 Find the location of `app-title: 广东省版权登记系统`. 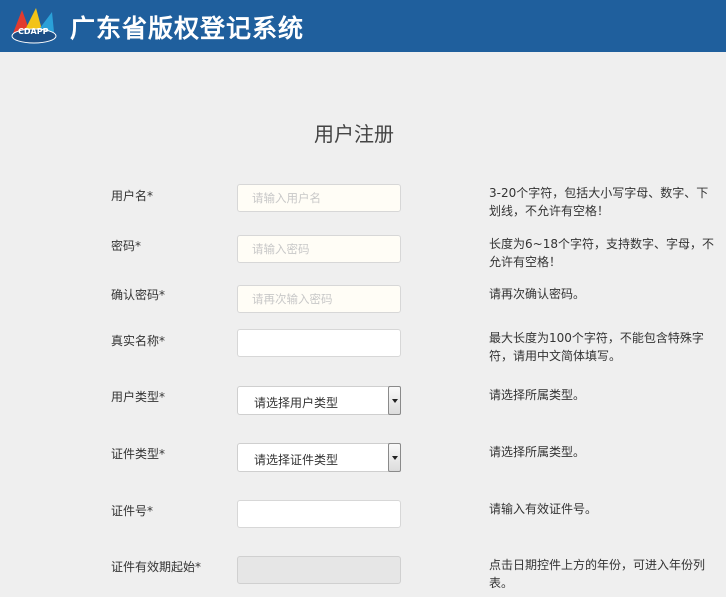

app-title: 广东省版权登记系统 is located at coordinates (187, 28).